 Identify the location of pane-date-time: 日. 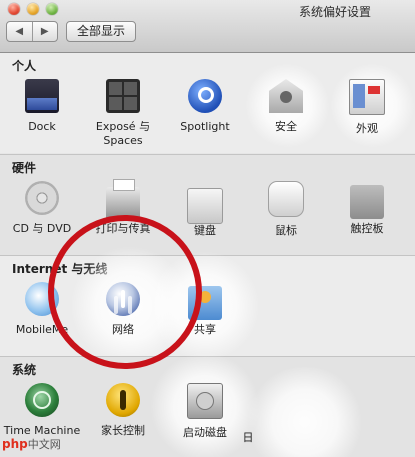
(248, 414).